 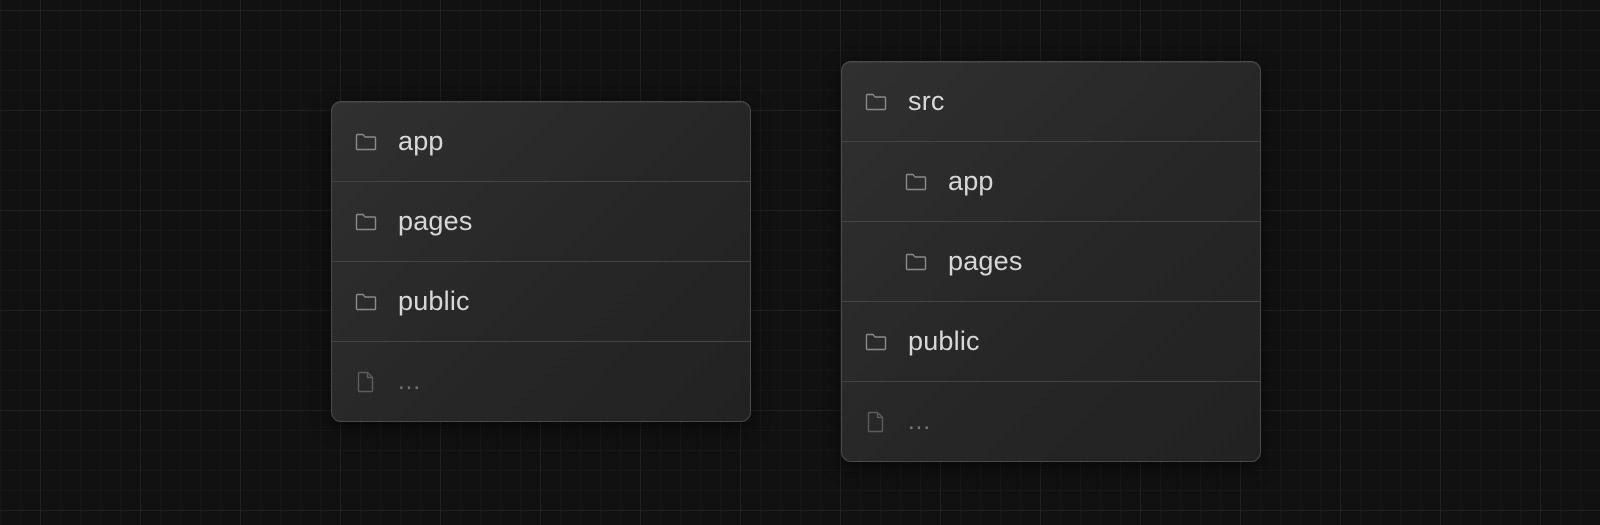 I want to click on tree-row-pages: pages, so click(x=541, y=221).